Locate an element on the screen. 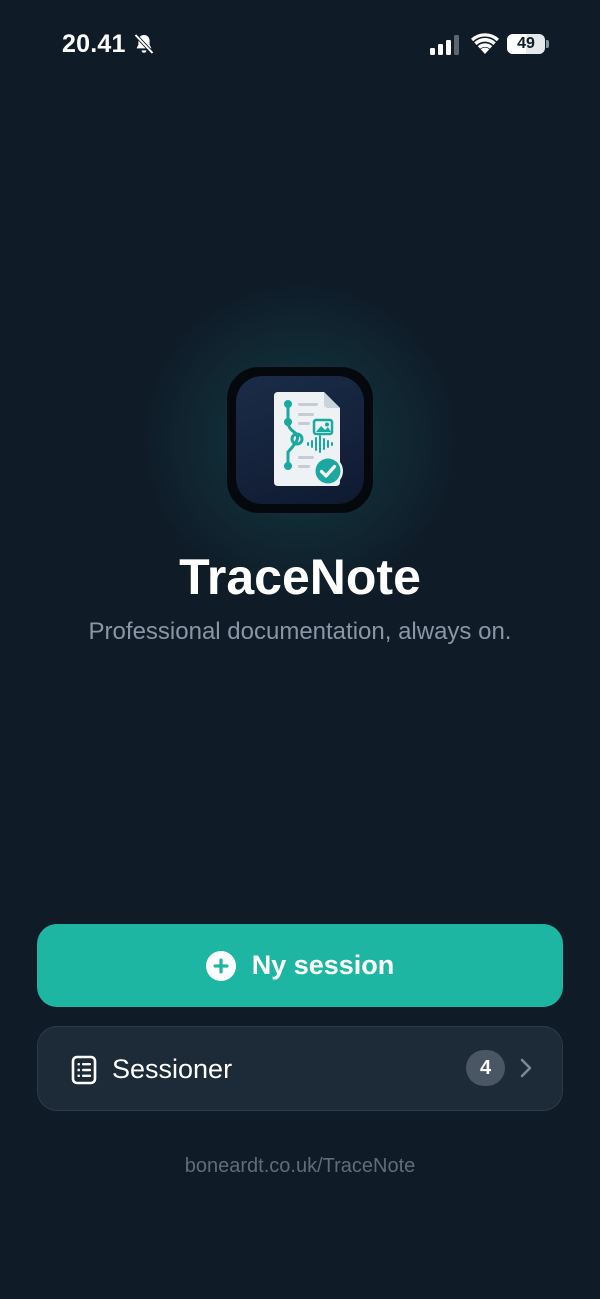 This screenshot has width=600, height=1299. sessions-label: Sessioner is located at coordinates (172, 1069).